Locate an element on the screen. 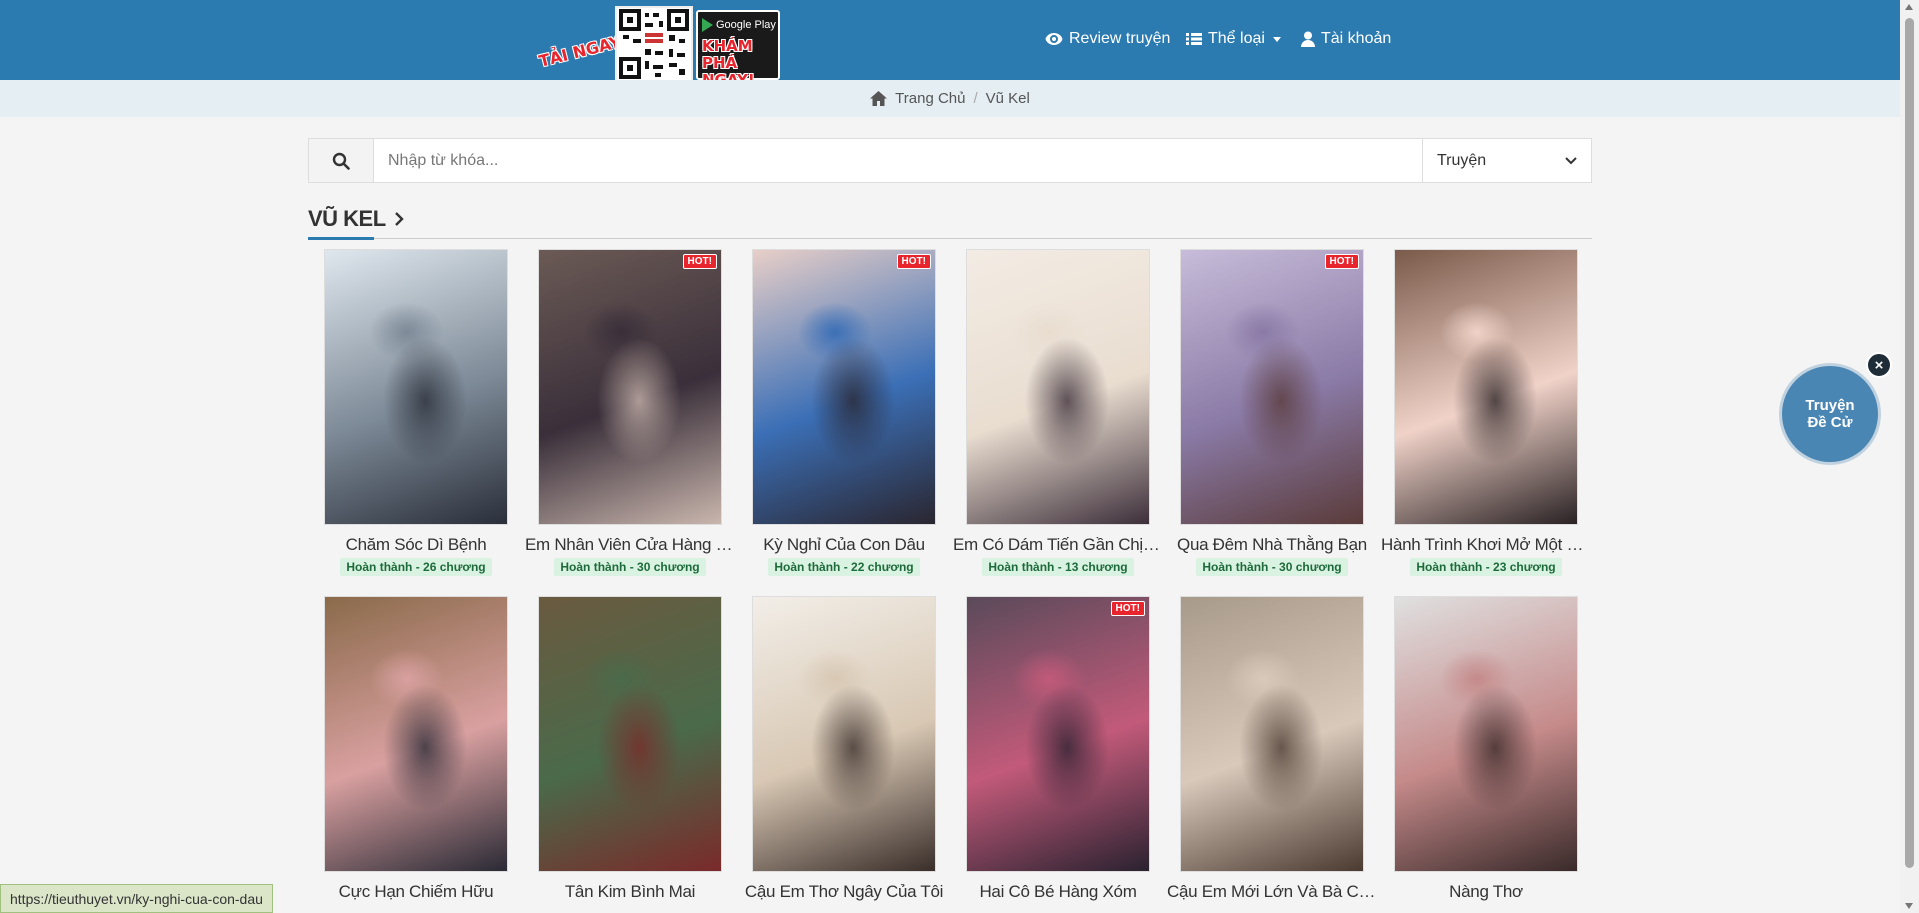  story-title: Qua Đêm Nhà Thằng Bạn is located at coordinates (1272, 545).